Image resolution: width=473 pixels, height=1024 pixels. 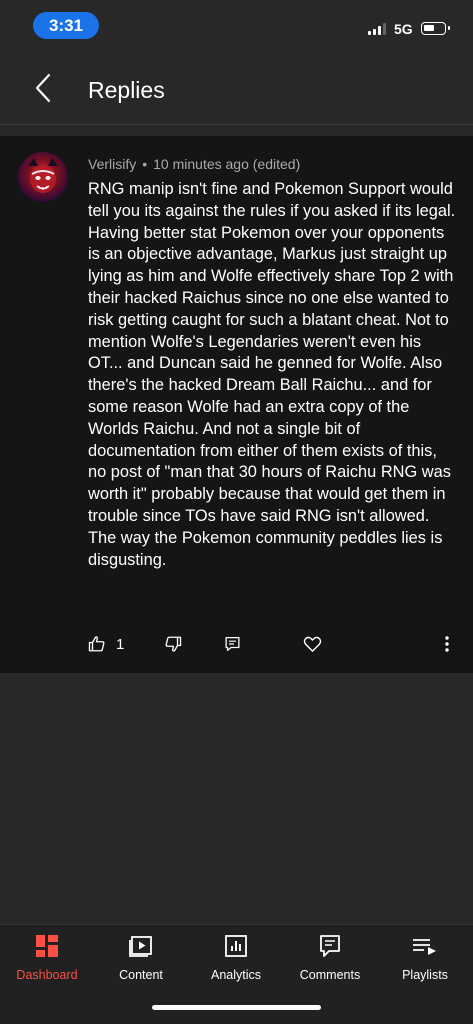 I want to click on nav-playlists: Playlists, so click(x=425, y=959).